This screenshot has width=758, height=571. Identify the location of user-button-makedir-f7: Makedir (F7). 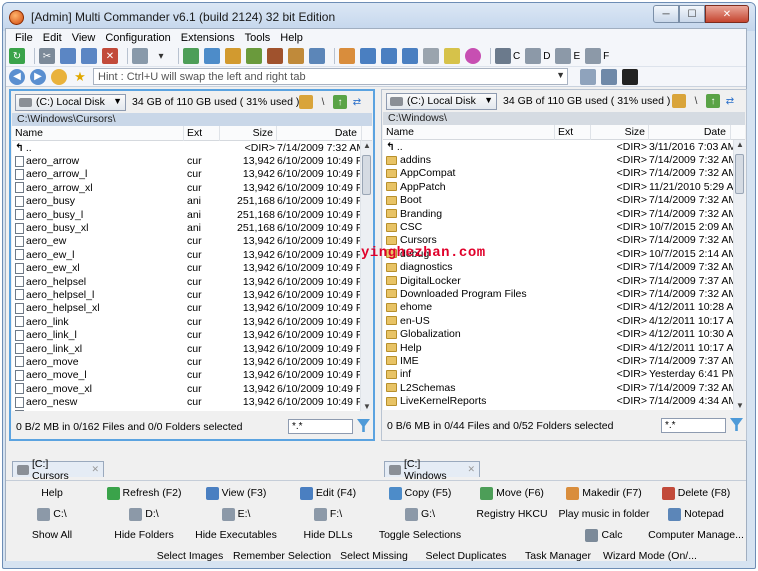
(604, 493).